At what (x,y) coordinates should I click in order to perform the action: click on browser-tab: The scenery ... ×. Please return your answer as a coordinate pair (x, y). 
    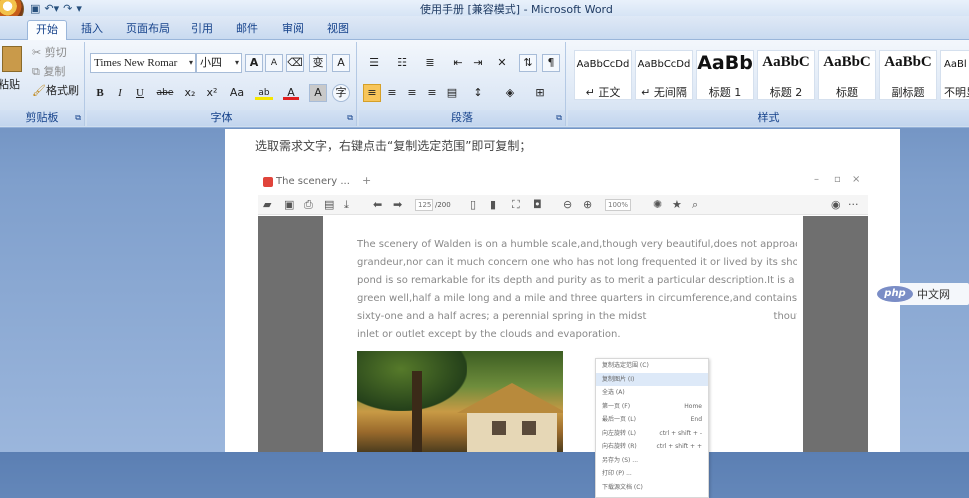
    Looking at the image, I should click on (308, 189).